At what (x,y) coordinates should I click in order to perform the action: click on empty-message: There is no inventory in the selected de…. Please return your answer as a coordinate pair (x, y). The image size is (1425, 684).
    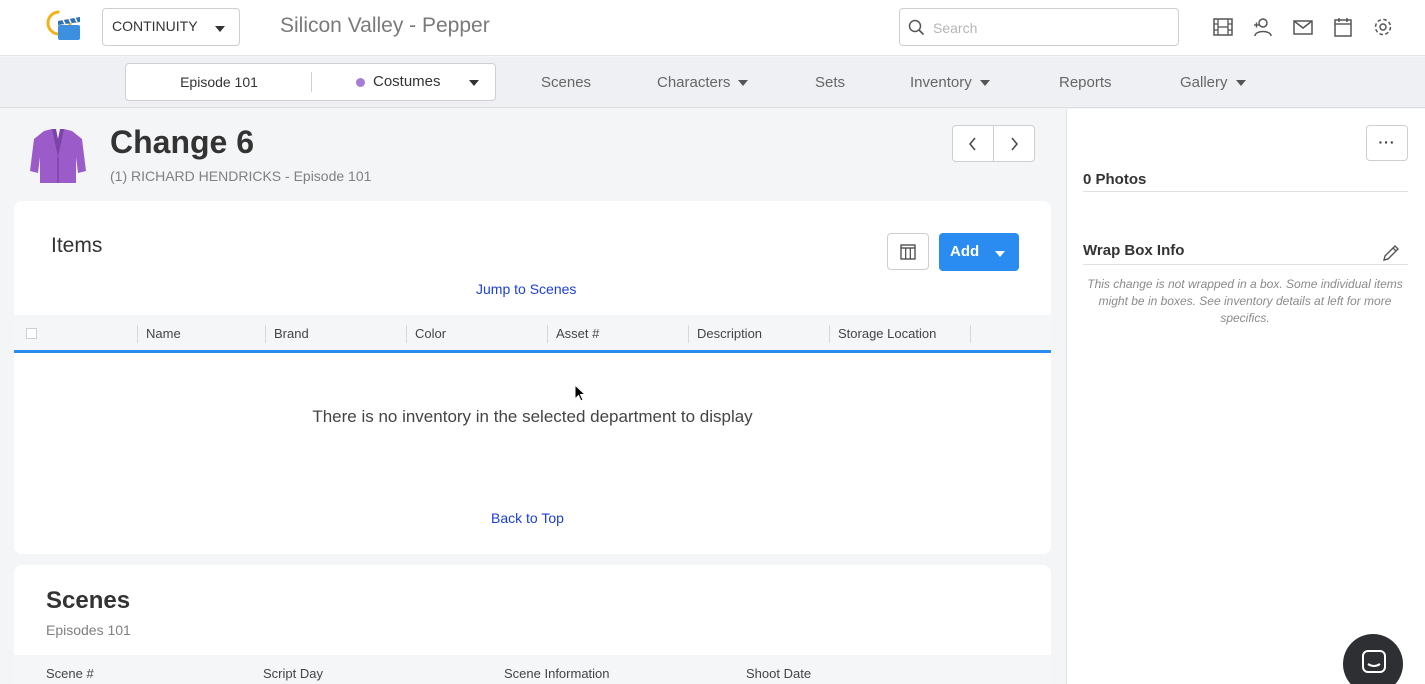
    Looking at the image, I should click on (532, 416).